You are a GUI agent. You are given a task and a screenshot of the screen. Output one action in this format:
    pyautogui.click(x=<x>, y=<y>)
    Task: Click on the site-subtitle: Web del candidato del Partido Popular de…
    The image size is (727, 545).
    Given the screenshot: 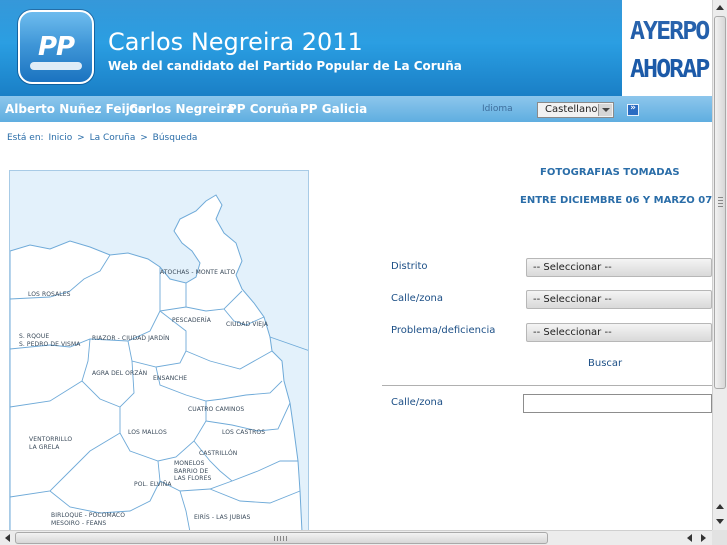 What is the action you would take?
    pyautogui.click(x=285, y=66)
    